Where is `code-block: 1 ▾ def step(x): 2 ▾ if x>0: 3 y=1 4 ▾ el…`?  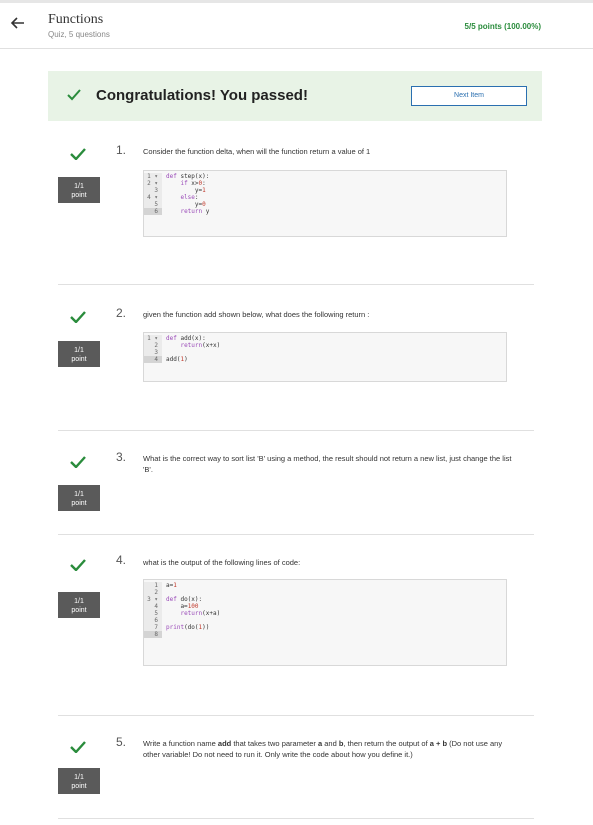
code-block: 1 ▾ def step(x): 2 ▾ if x>0: 3 y=1 4 ▾ el… is located at coordinates (325, 203).